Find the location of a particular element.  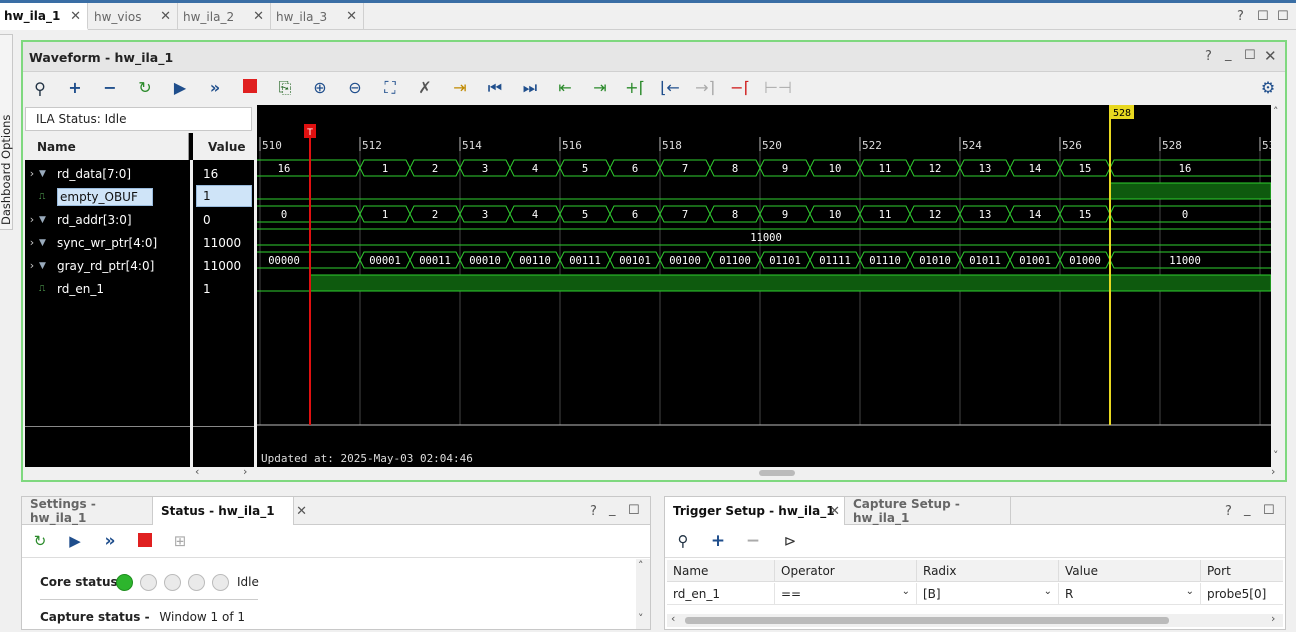

trigger-condition-icon: ⊳ is located at coordinates (790, 541).